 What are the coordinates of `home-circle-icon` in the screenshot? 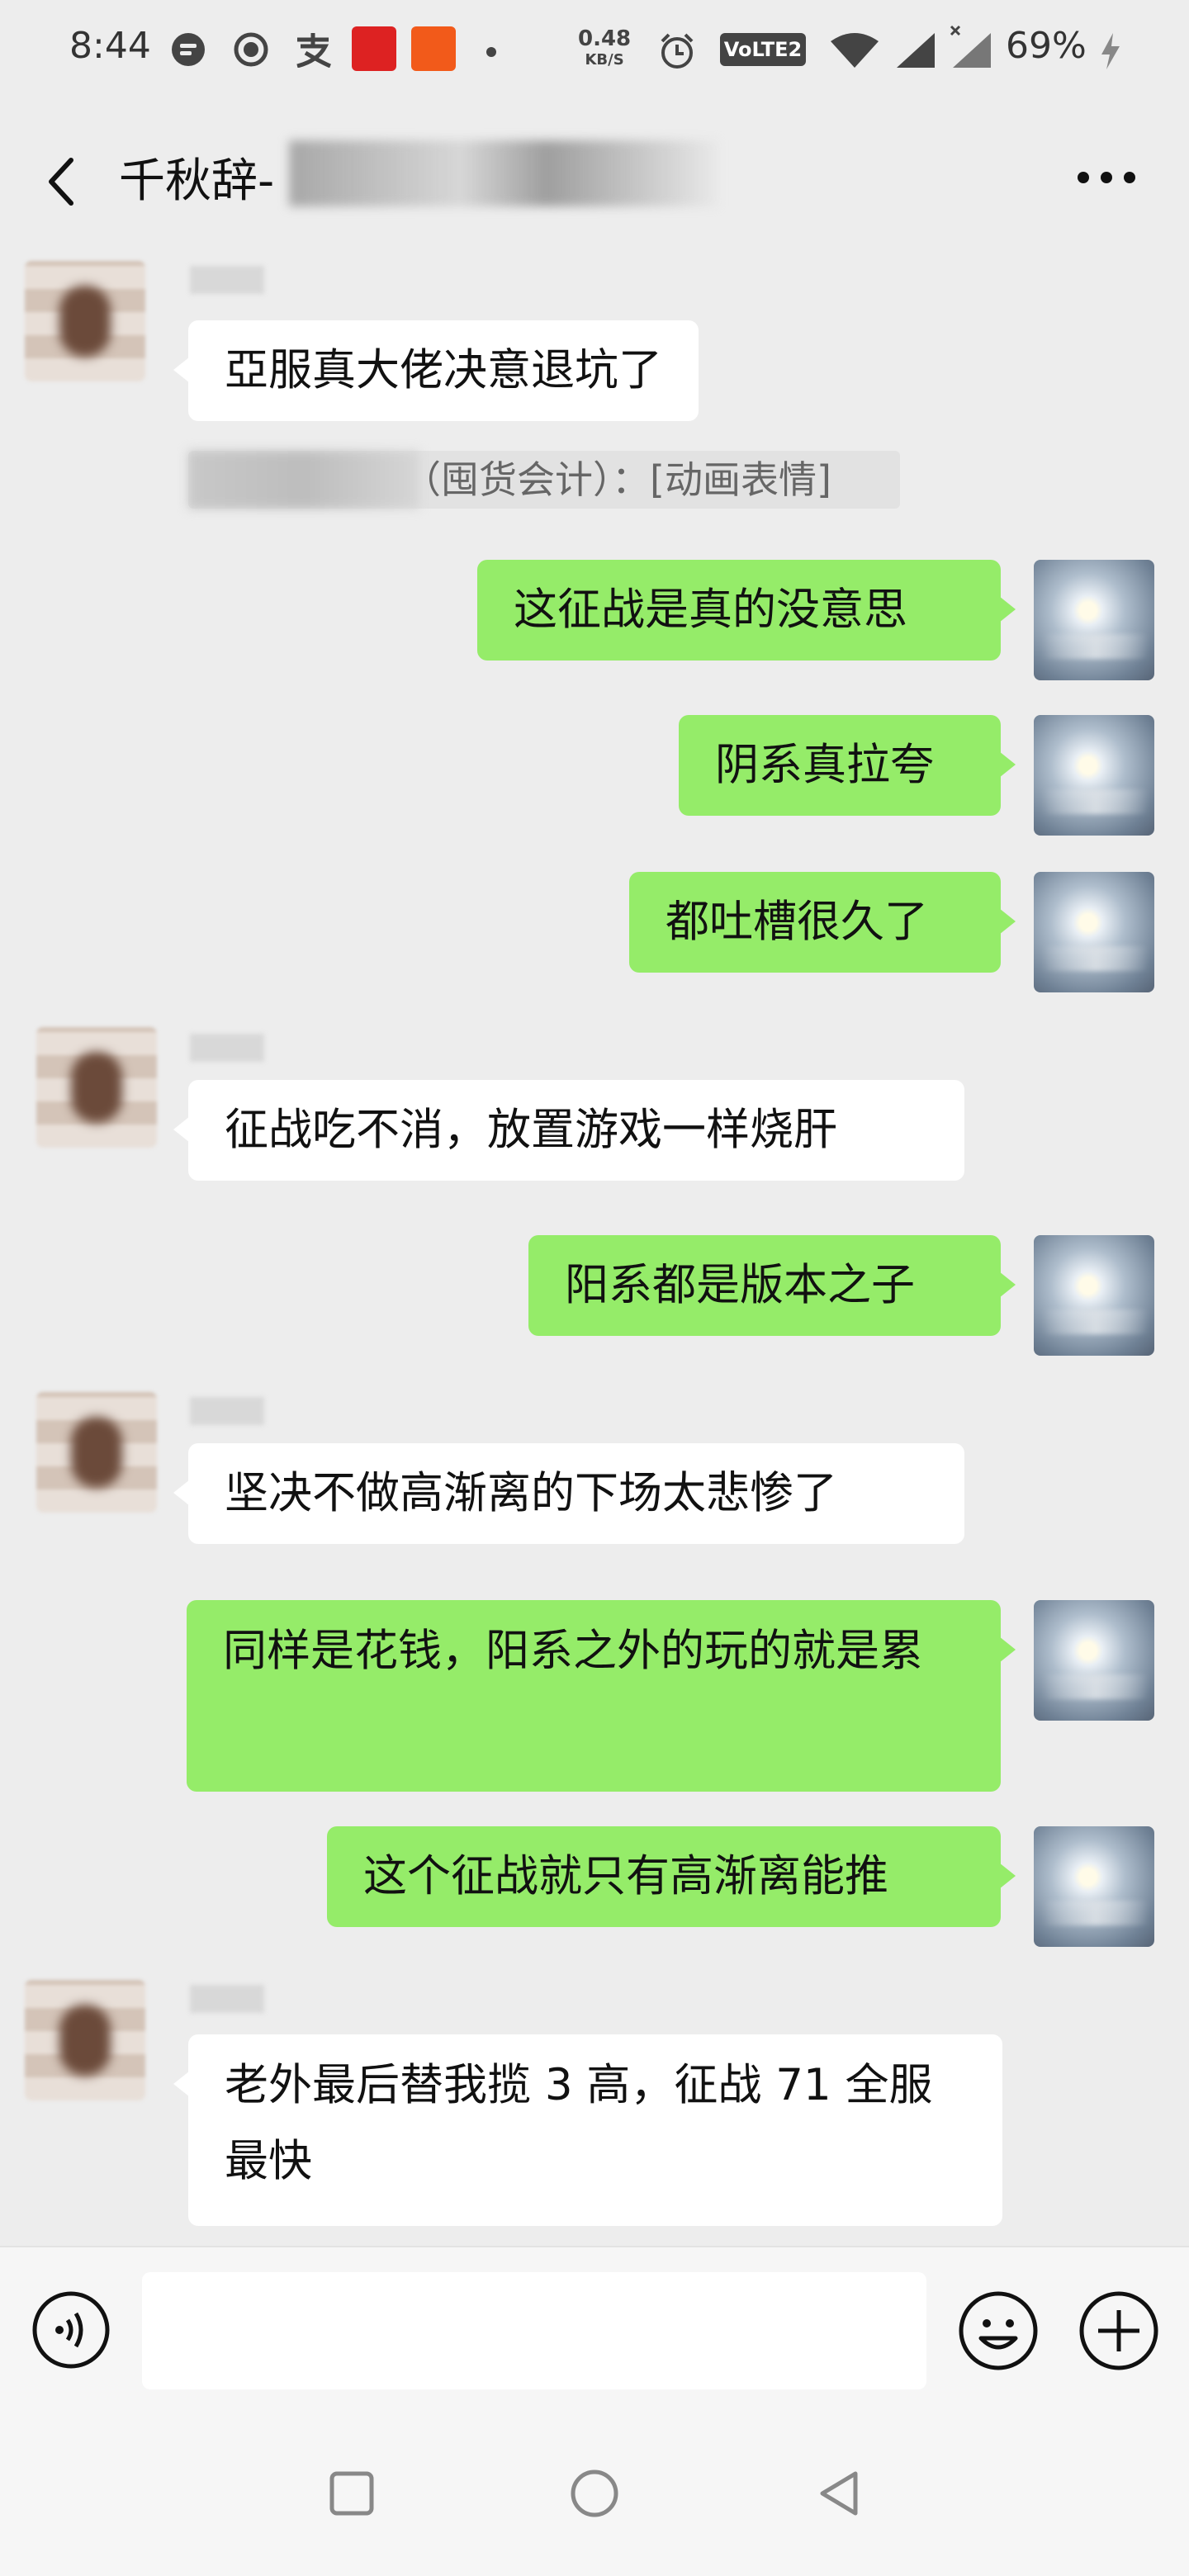 It's located at (594, 2493).